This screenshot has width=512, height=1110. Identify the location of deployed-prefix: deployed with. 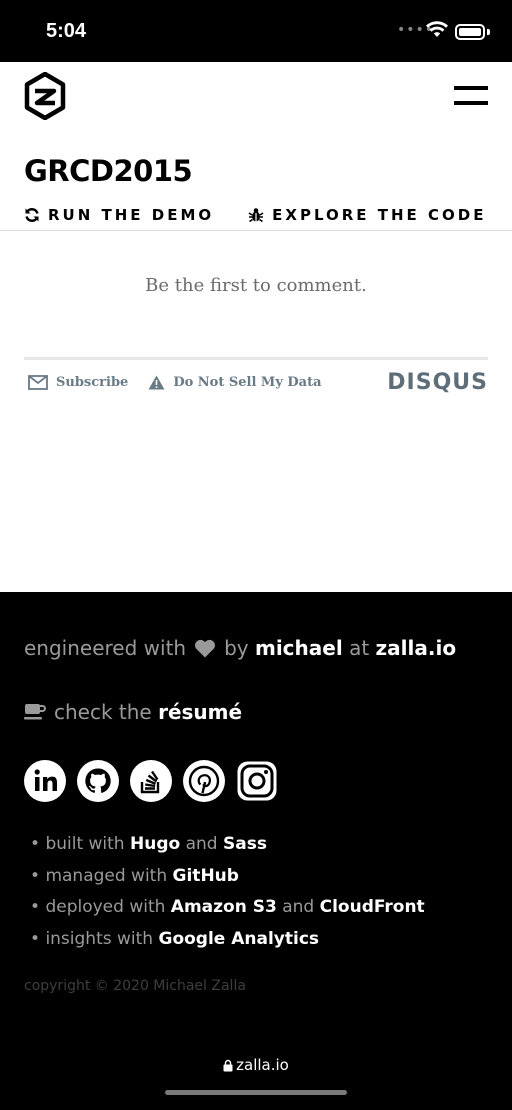
(105, 907).